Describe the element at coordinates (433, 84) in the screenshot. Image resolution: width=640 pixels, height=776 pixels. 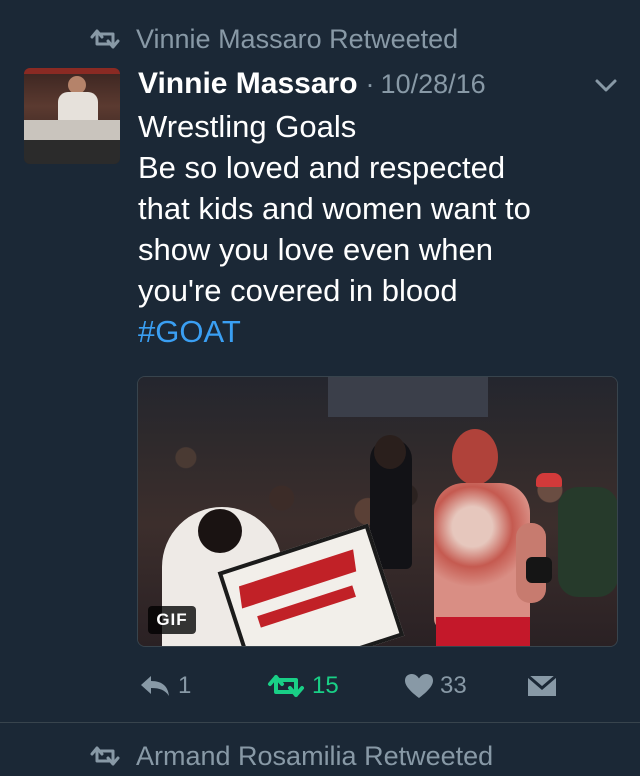
I see `tweet-date: 10/28/16` at that location.